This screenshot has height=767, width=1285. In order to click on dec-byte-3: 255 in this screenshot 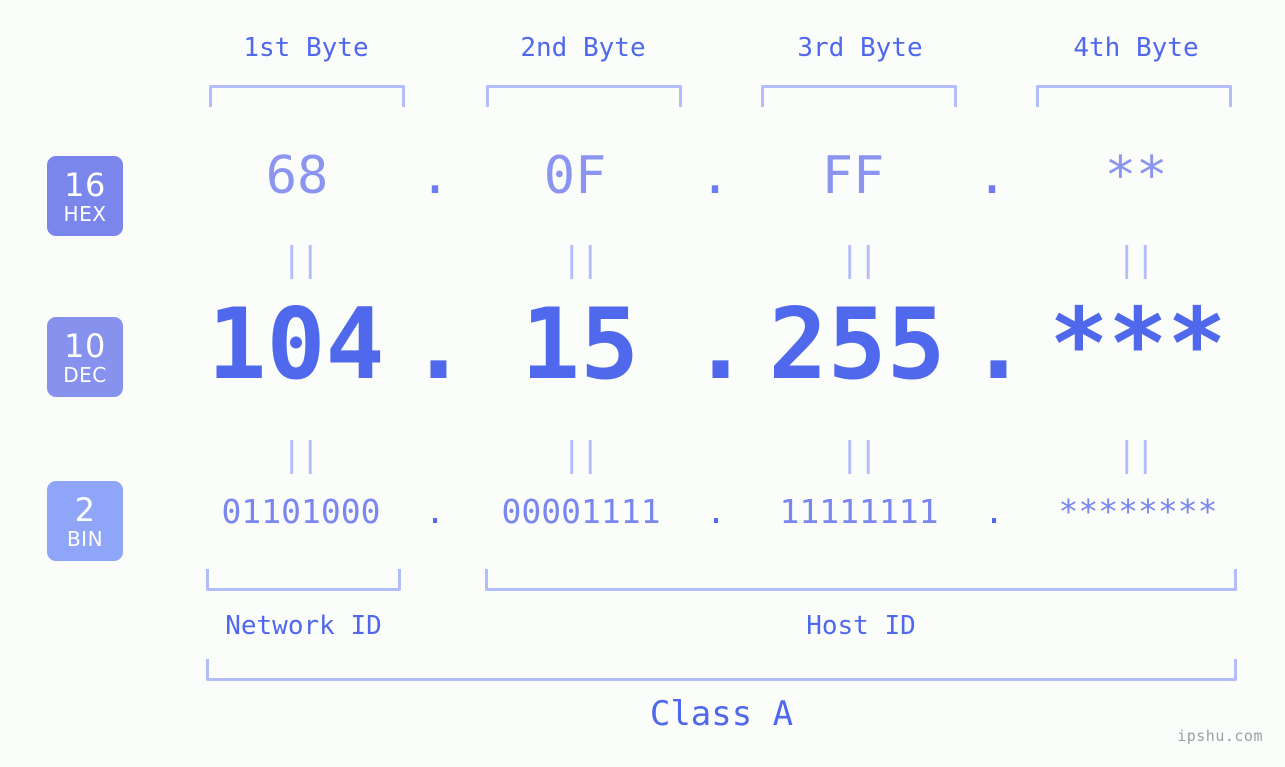, I will do `click(857, 345)`.